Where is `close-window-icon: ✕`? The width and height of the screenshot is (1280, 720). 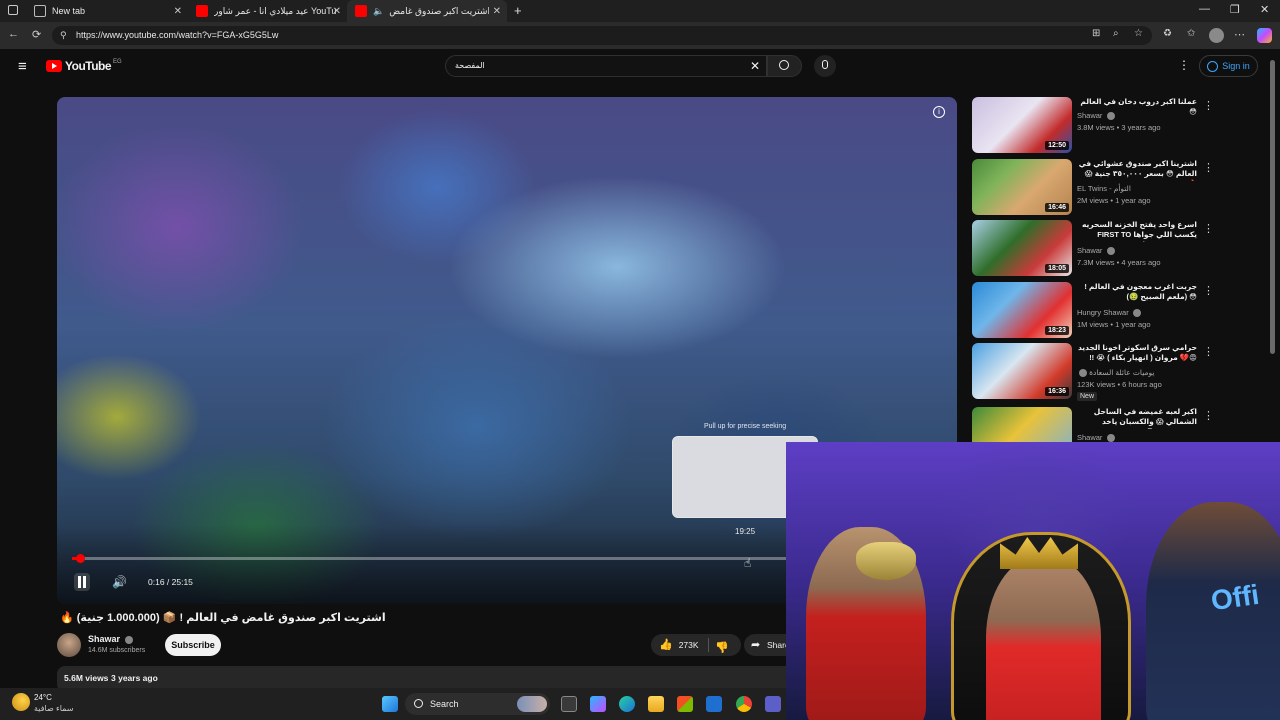 close-window-icon: ✕ is located at coordinates (1264, 9).